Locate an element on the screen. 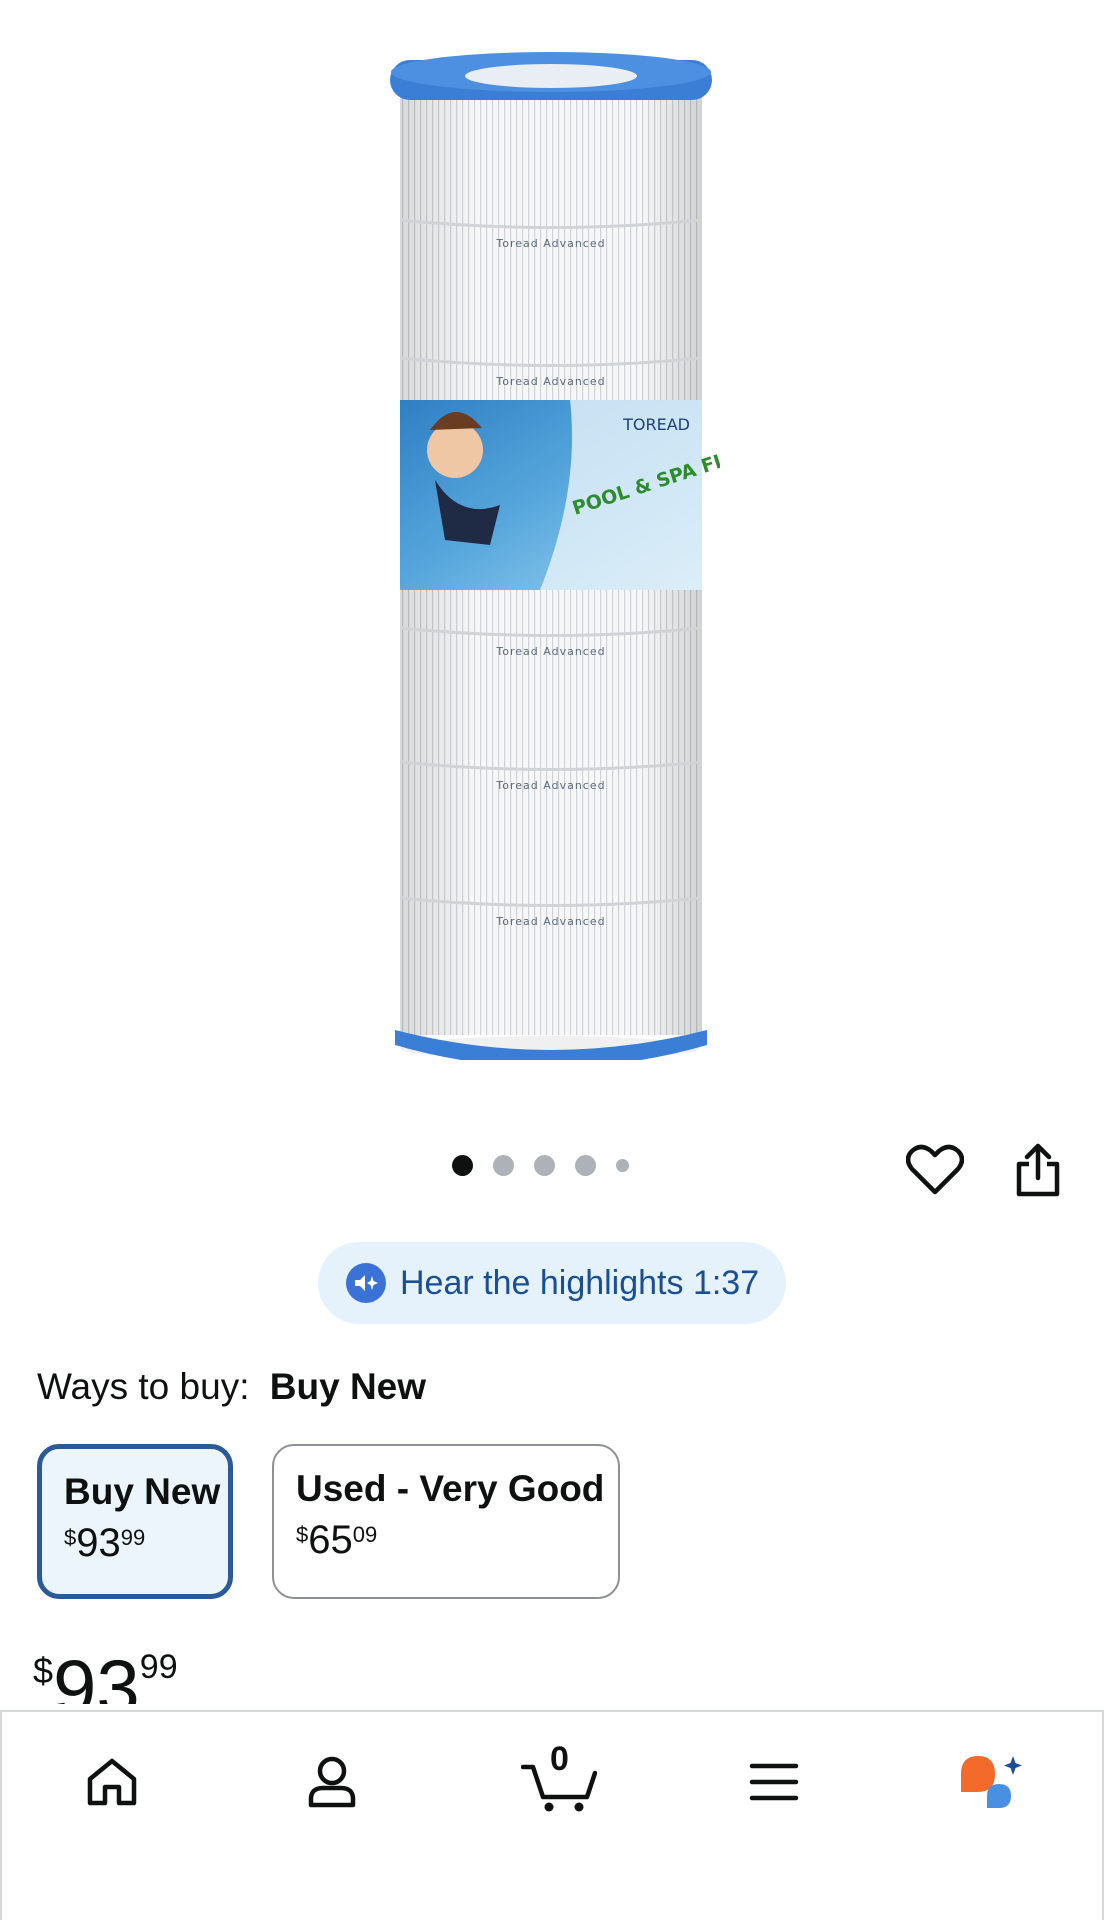 The image size is (1104, 1920). price-fraction: 99 is located at coordinates (158, 1667).